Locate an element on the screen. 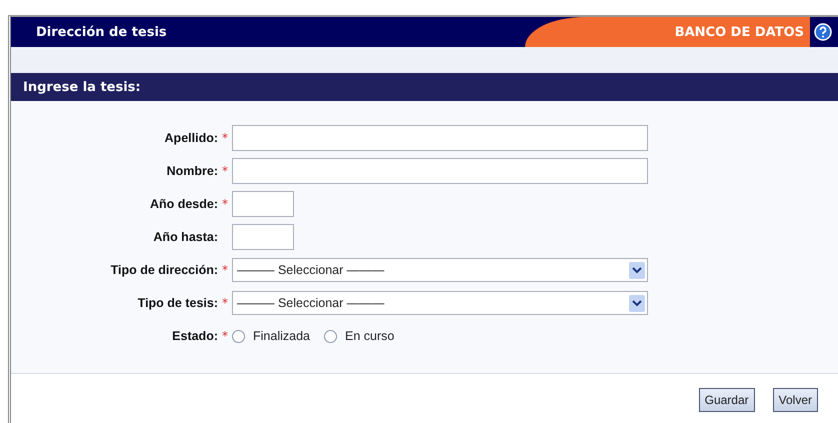 This screenshot has width=838, height=423. field-label: Tipo de dirección: is located at coordinates (164, 270).